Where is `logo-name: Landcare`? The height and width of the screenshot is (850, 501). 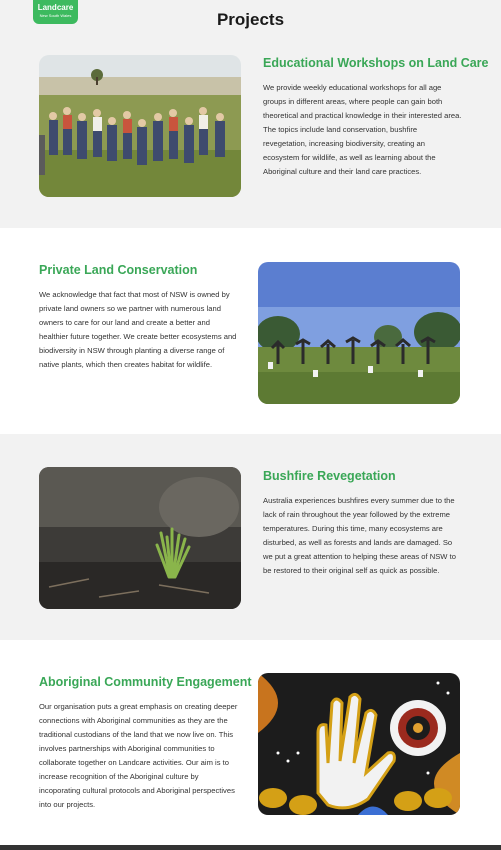
logo-name: Landcare is located at coordinates (55, 7).